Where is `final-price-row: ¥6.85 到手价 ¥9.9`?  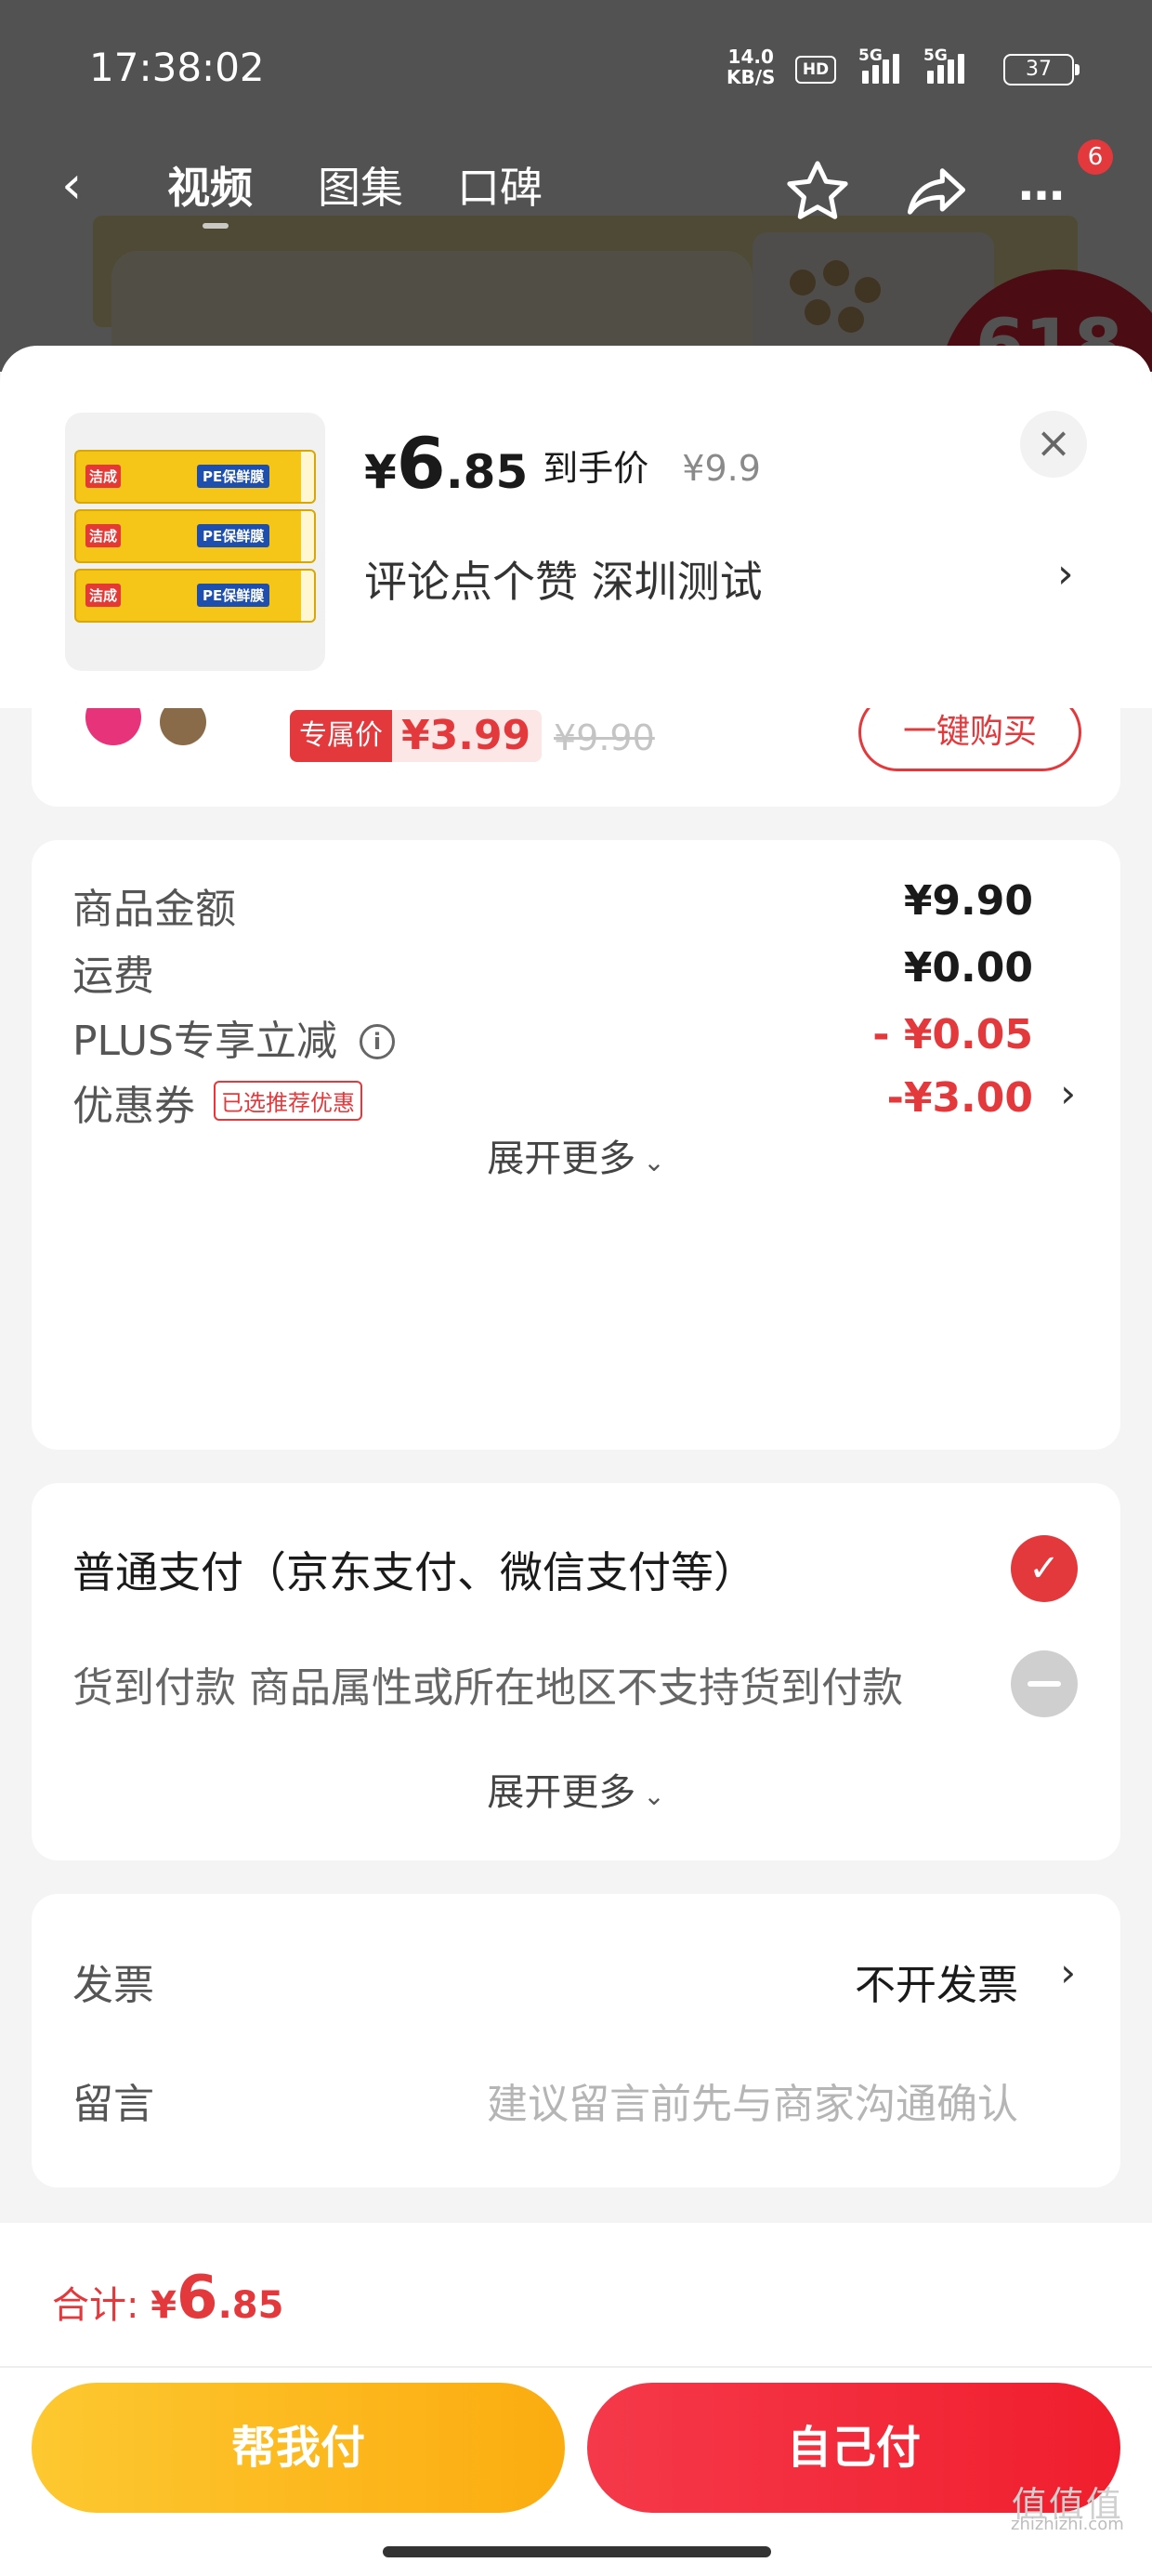
final-price-row: ¥6.85 到手价 ¥9.9 is located at coordinates (562, 464).